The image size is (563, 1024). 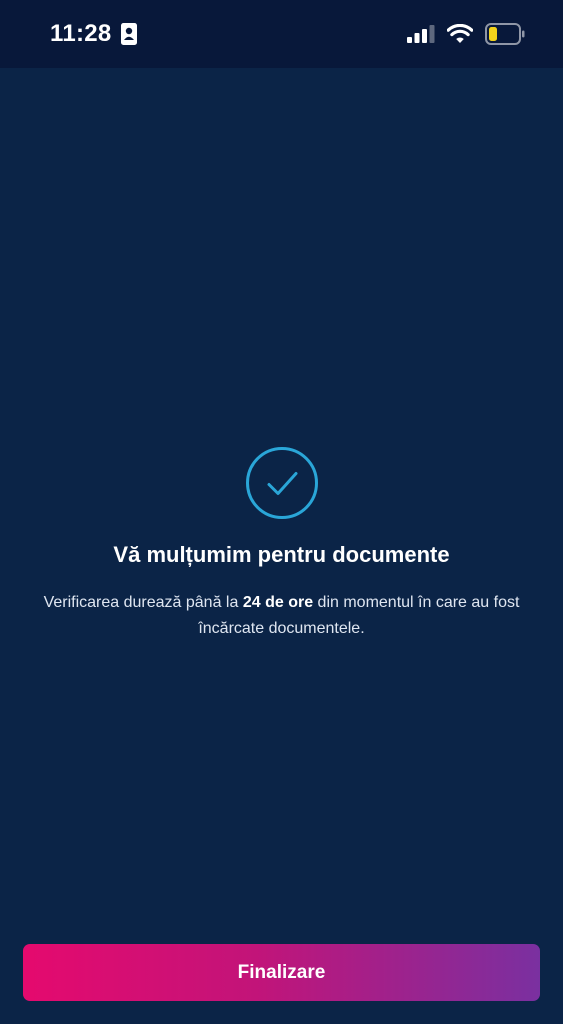 What do you see at coordinates (281, 34) in the screenshot?
I see `status-bar: 11:28` at bounding box center [281, 34].